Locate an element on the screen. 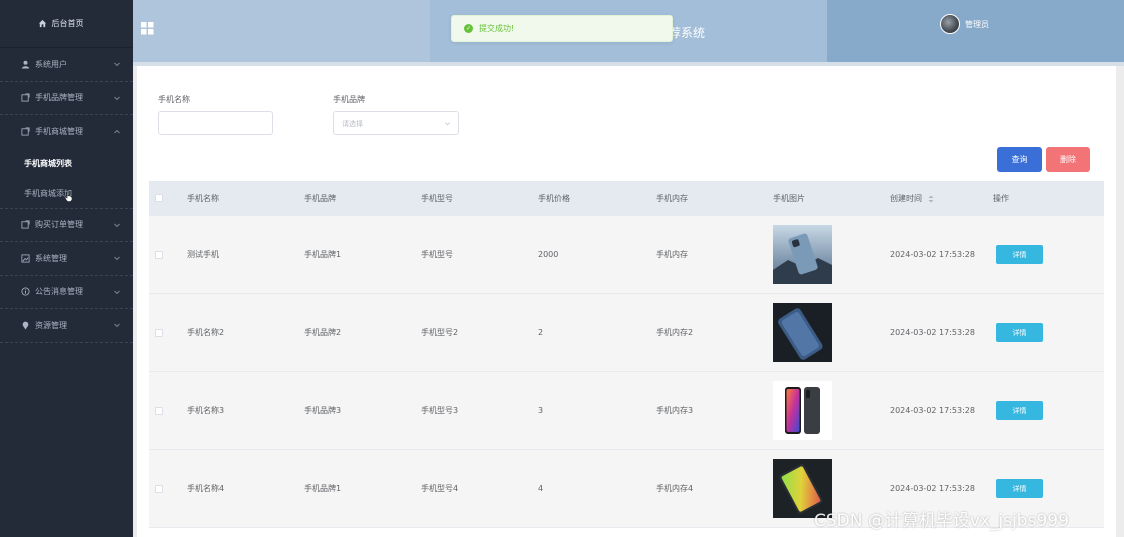  cell-name: 手机名称4 is located at coordinates (206, 488).